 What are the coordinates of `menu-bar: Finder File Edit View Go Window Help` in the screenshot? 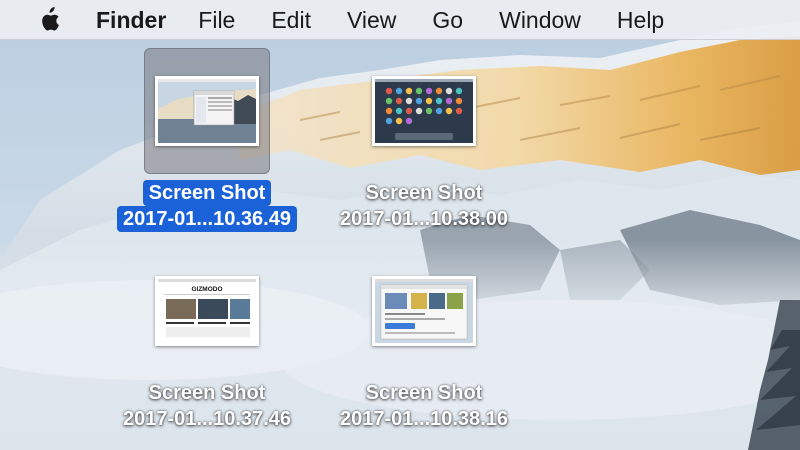 It's located at (400, 20).